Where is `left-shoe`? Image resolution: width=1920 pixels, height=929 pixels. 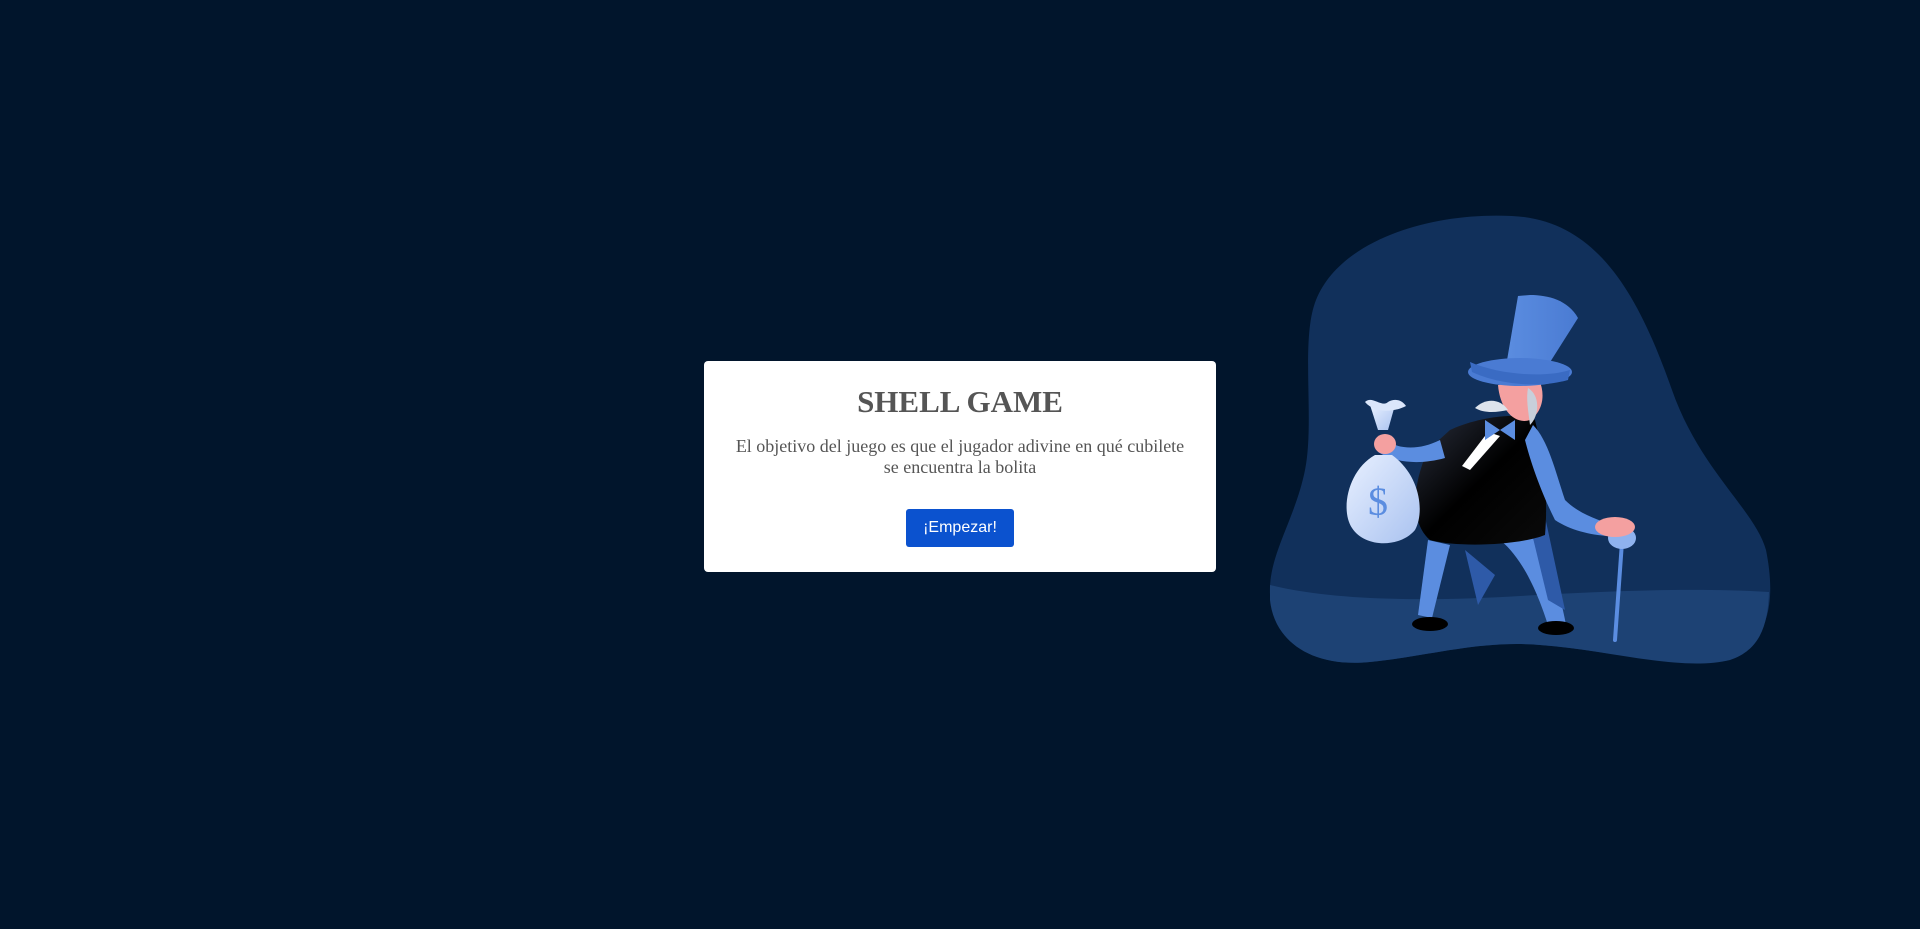 left-shoe is located at coordinates (1430, 624).